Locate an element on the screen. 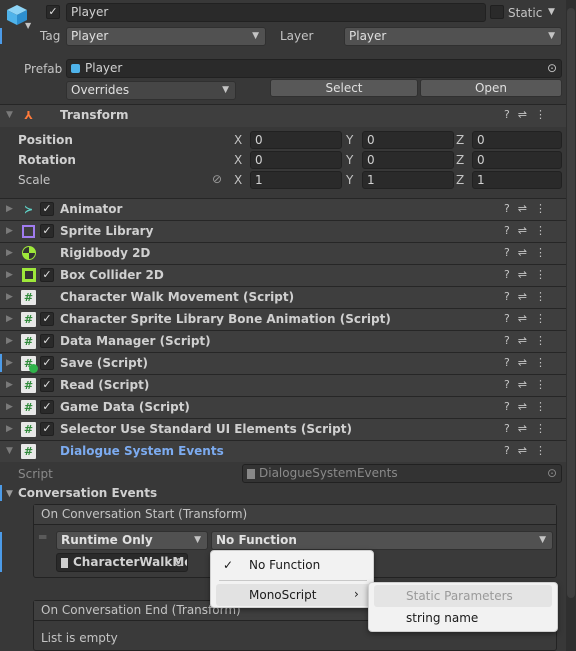  target-object-field: CharacterWalkMov ⊙ is located at coordinates (122, 562).